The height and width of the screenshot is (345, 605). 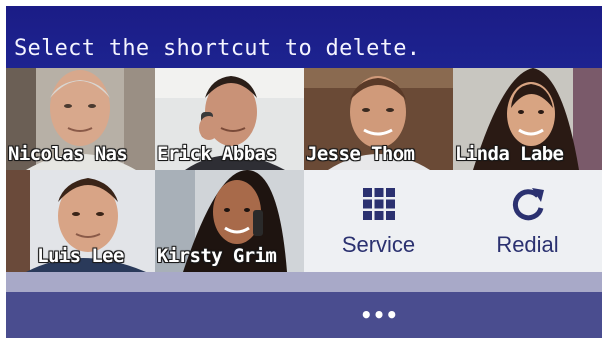 What do you see at coordinates (229, 119) in the screenshot?
I see `shortcut-tile-erick: Erick Abbas` at bounding box center [229, 119].